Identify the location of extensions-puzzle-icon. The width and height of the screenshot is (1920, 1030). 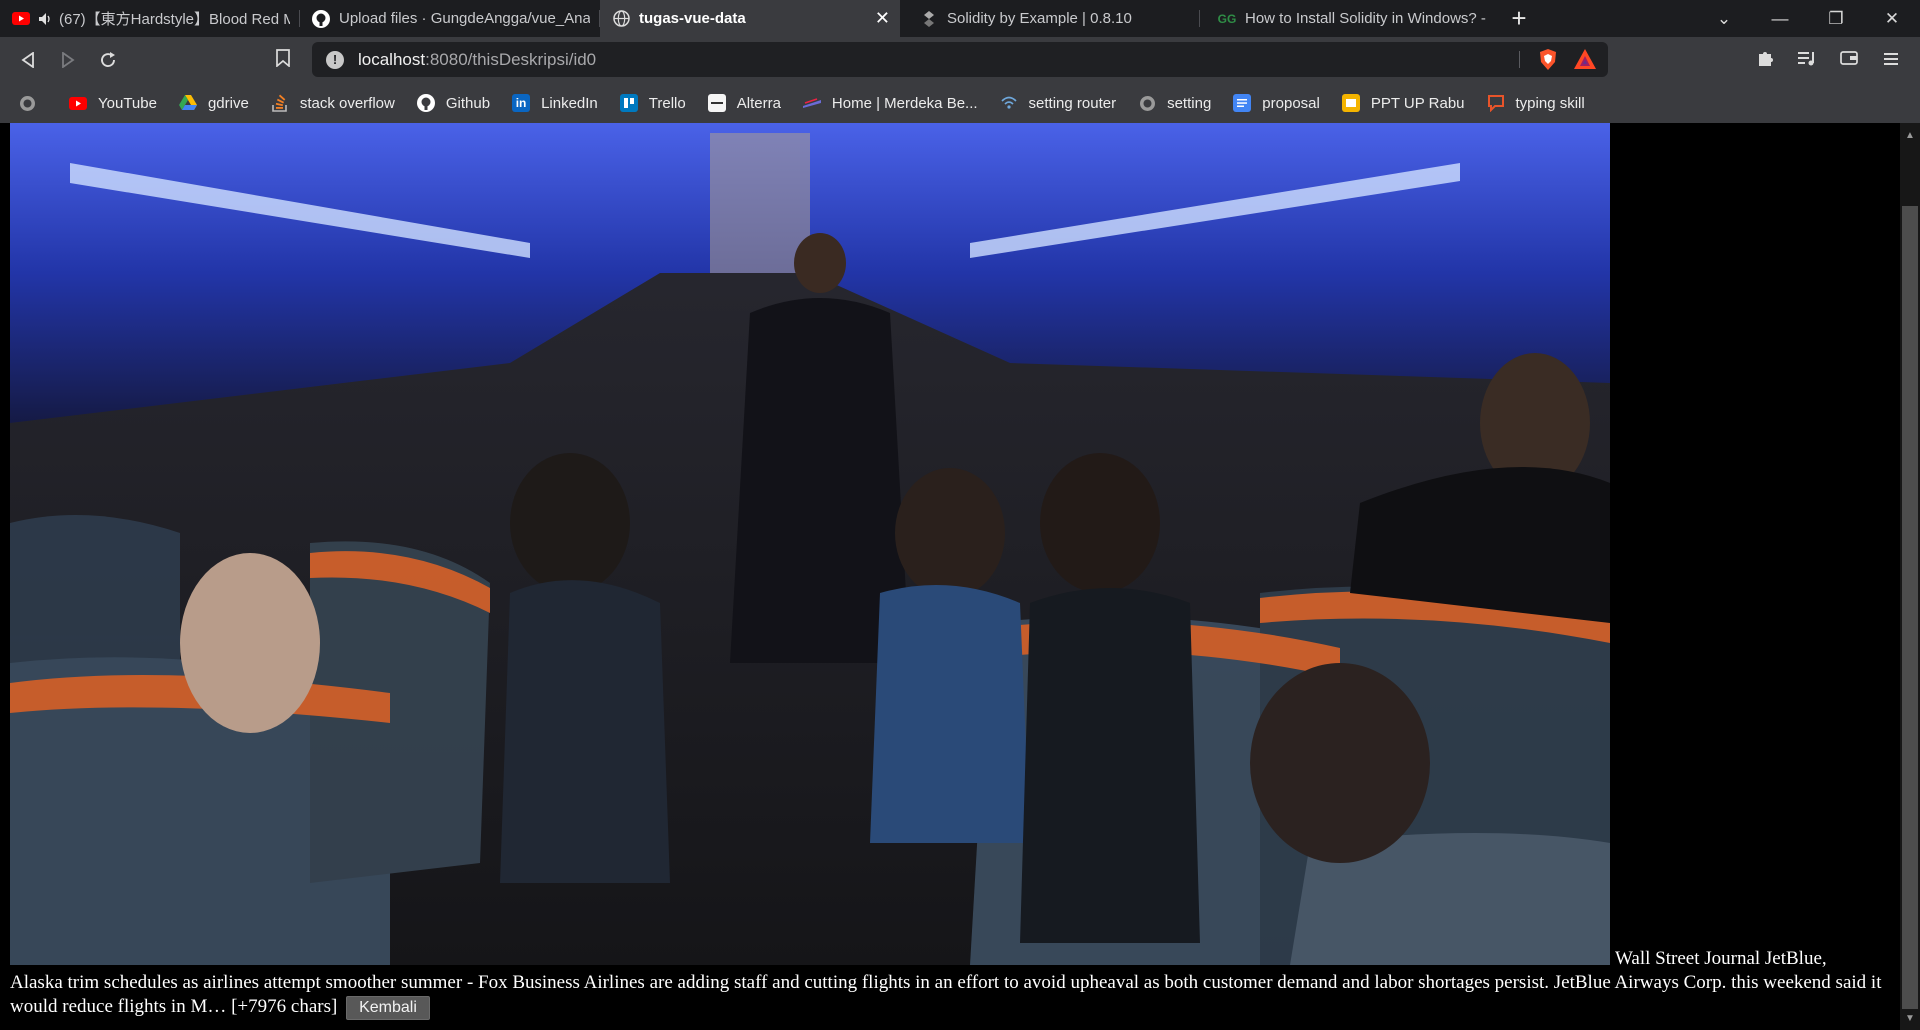
(1765, 60).